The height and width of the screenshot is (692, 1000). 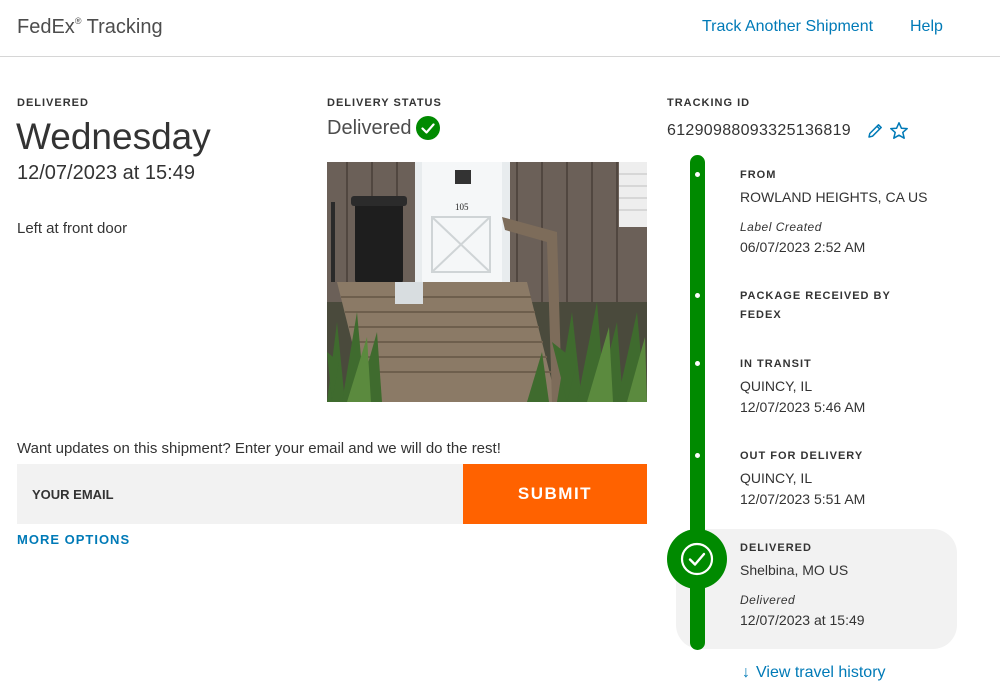 I want to click on brand-logo: FedEx® Tracking, so click(x=90, y=27).